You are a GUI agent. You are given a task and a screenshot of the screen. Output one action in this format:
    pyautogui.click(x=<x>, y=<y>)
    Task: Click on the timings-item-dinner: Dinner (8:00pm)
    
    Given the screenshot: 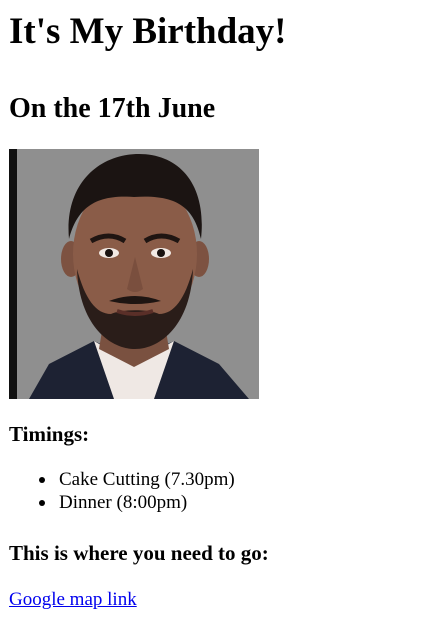 What is the action you would take?
    pyautogui.click(x=228, y=502)
    